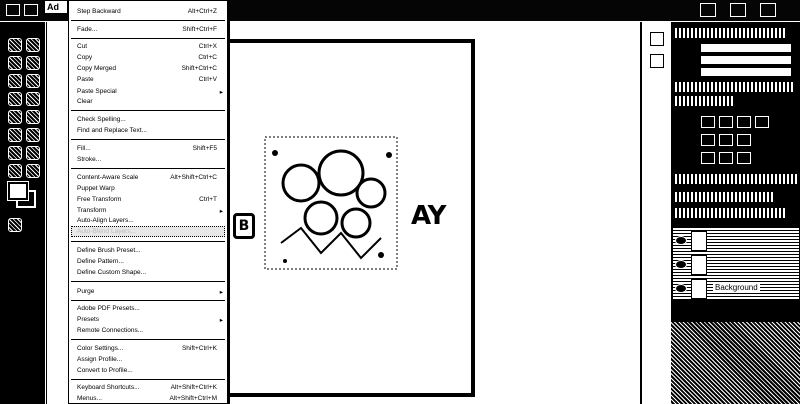 This screenshot has height=404, width=800. What do you see at coordinates (331, 203) in the screenshot?
I see `birthday-artwork` at bounding box center [331, 203].